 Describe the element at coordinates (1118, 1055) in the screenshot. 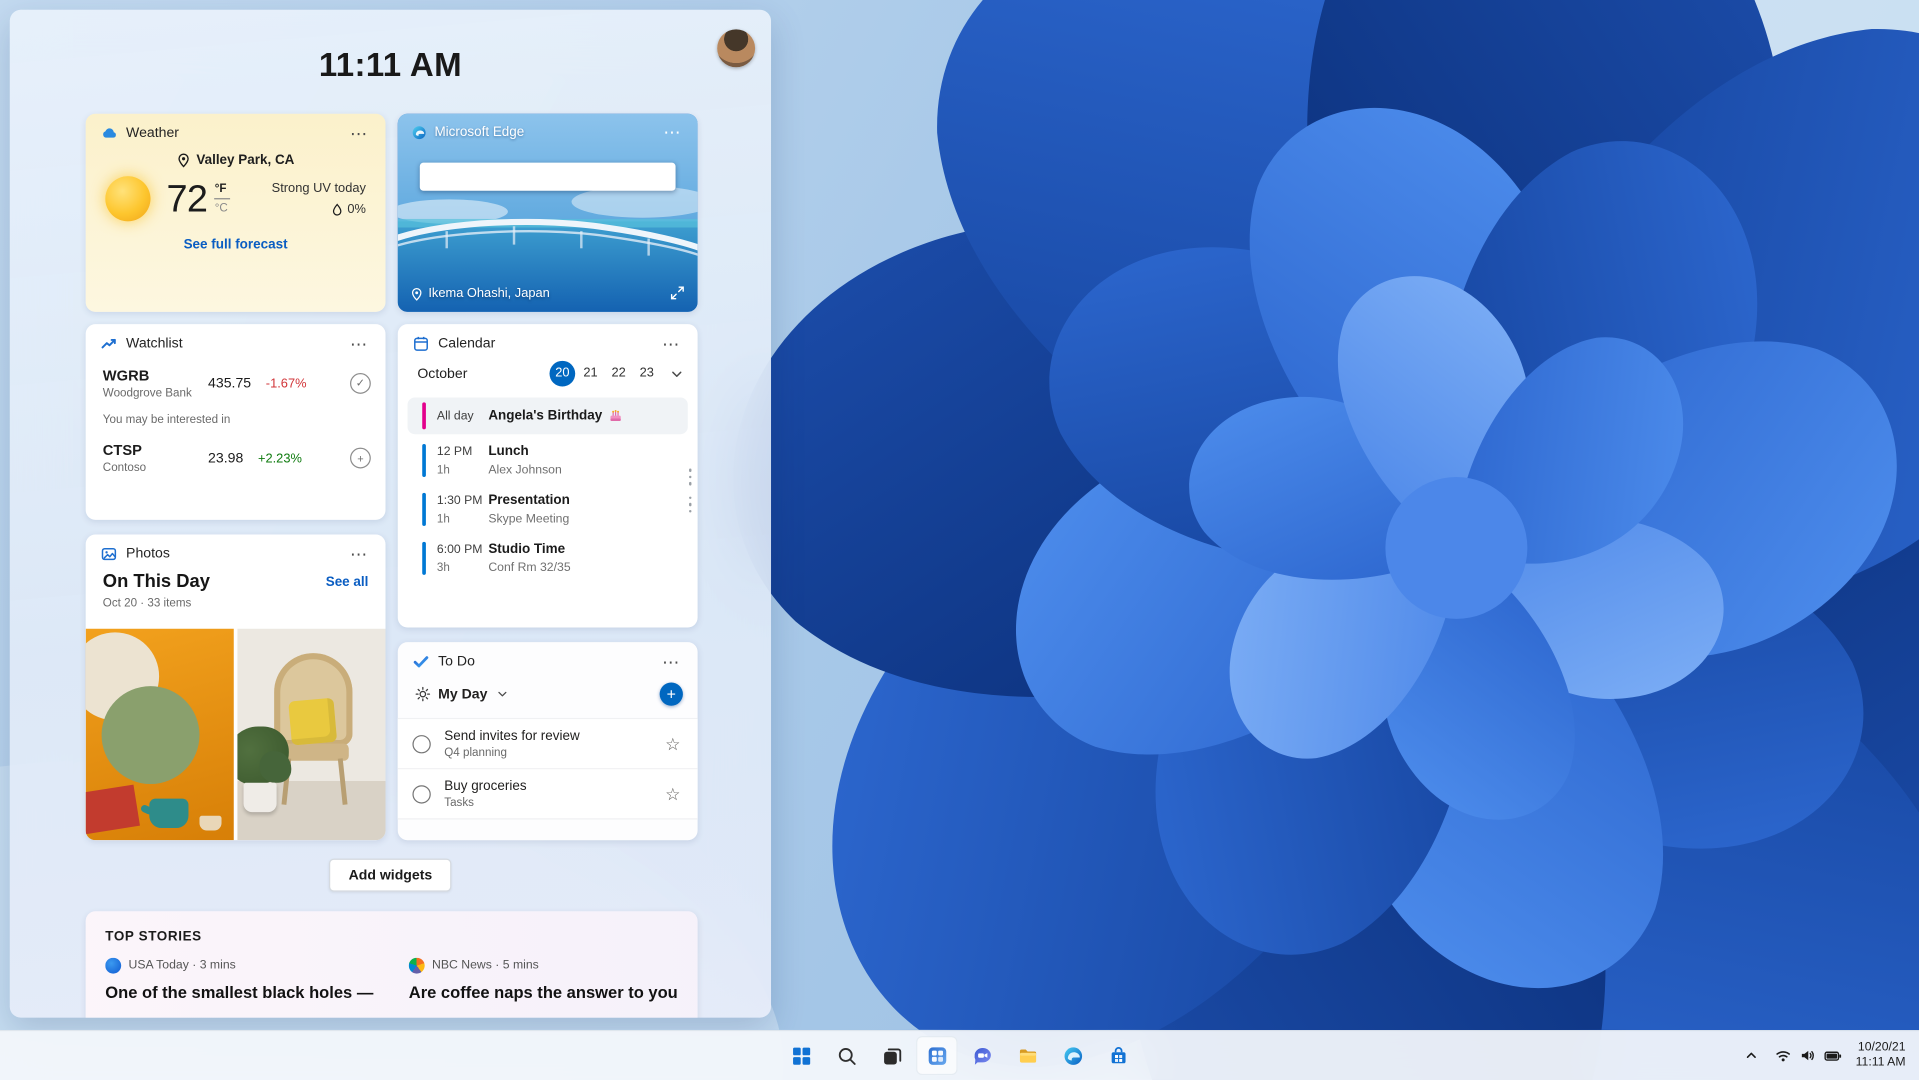

I see `store-button` at that location.